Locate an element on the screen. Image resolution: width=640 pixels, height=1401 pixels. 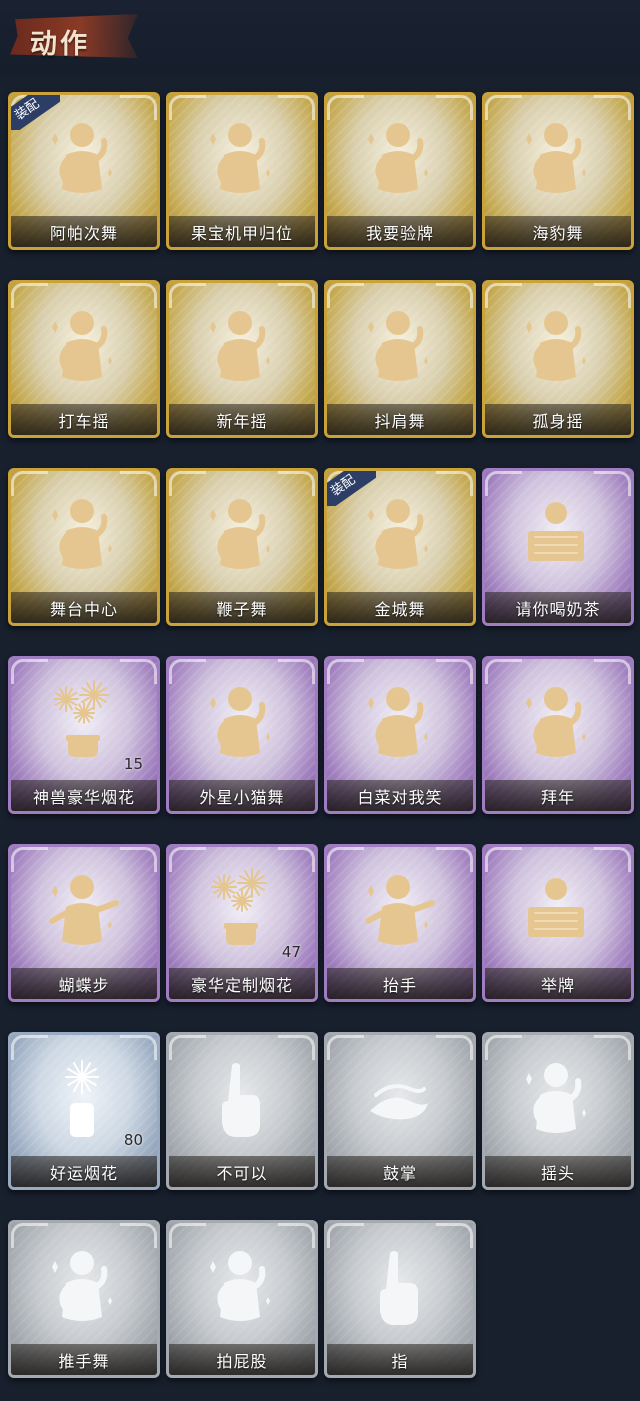
emote-name: 新年摇 is located at coordinates (242, 421).